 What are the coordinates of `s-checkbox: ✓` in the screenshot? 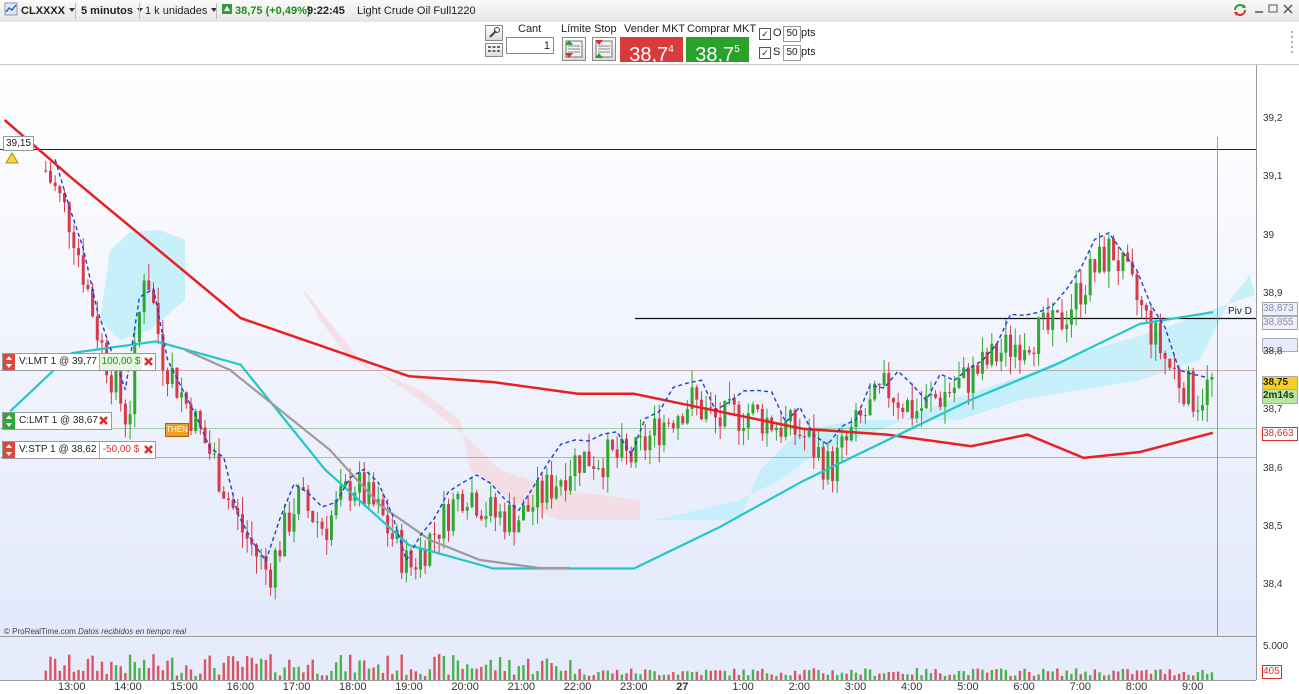 It's located at (765, 53).